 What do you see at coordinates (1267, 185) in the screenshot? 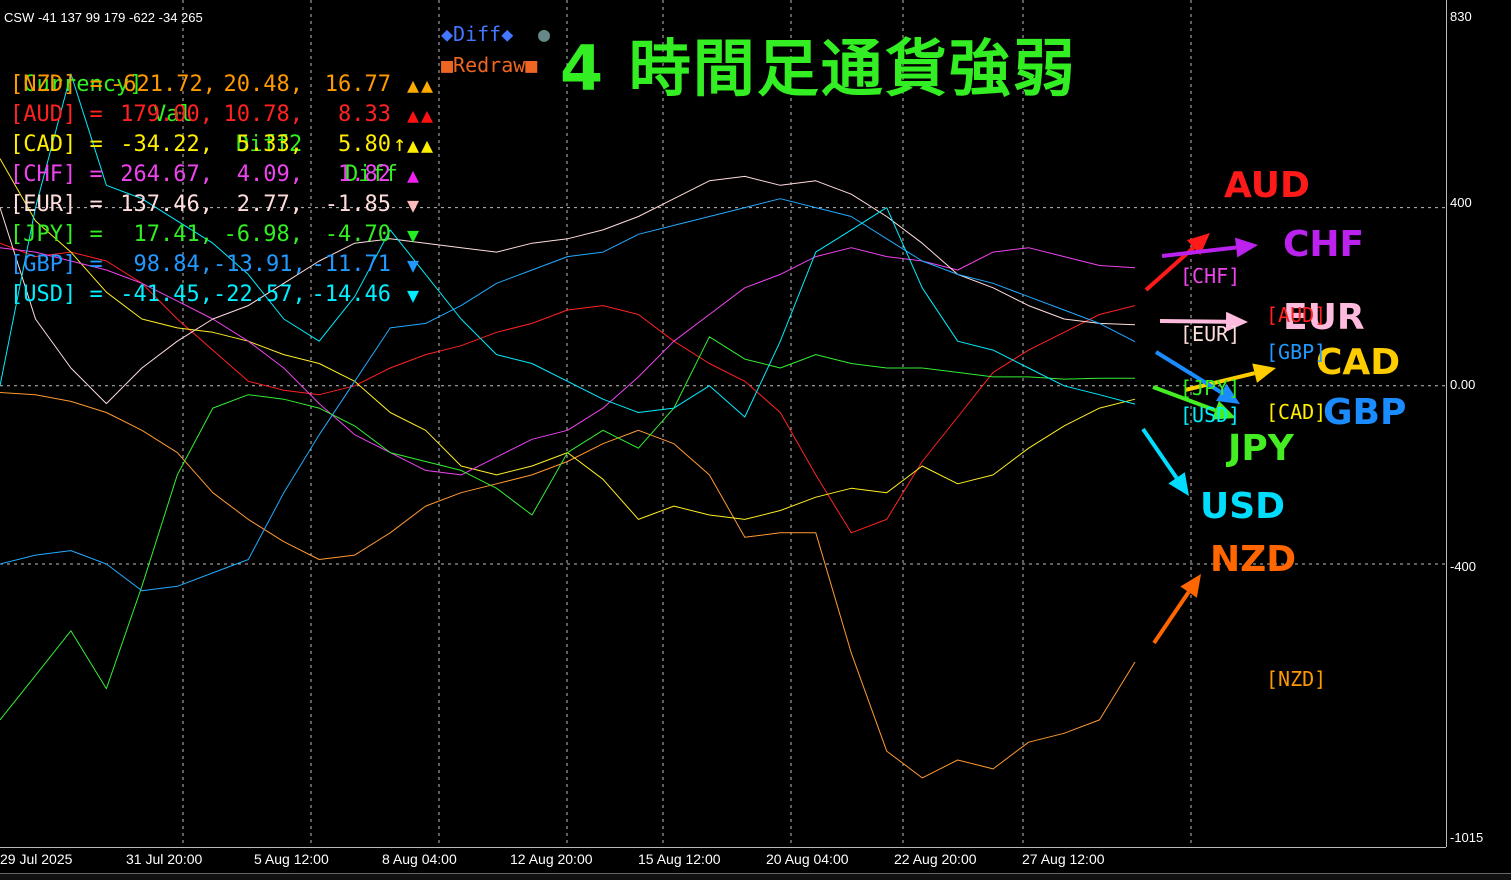
I see `label-aud: AUD` at bounding box center [1267, 185].